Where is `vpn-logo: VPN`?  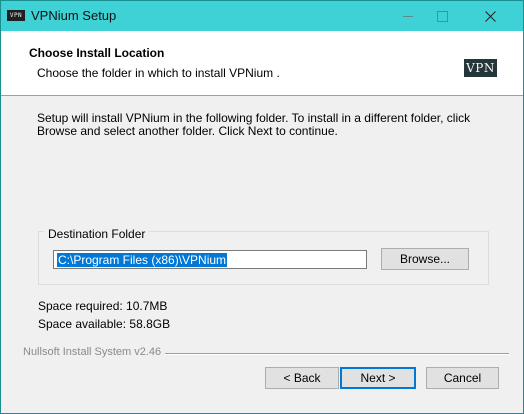 vpn-logo: VPN is located at coordinates (480, 68).